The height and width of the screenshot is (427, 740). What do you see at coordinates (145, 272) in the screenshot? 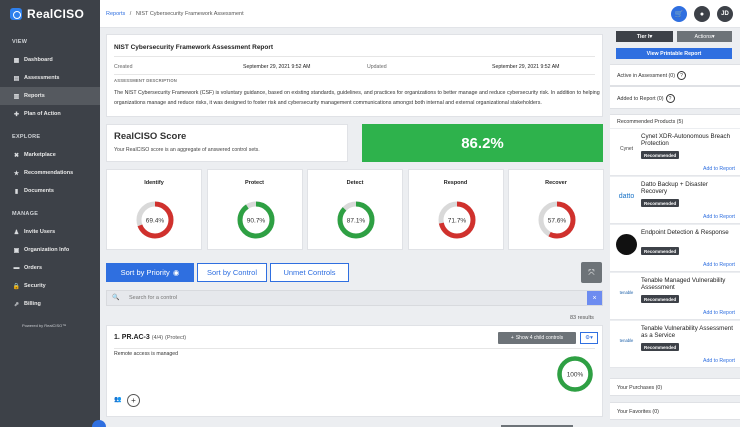
I see `tab-label: Sort by Priority` at bounding box center [145, 272].